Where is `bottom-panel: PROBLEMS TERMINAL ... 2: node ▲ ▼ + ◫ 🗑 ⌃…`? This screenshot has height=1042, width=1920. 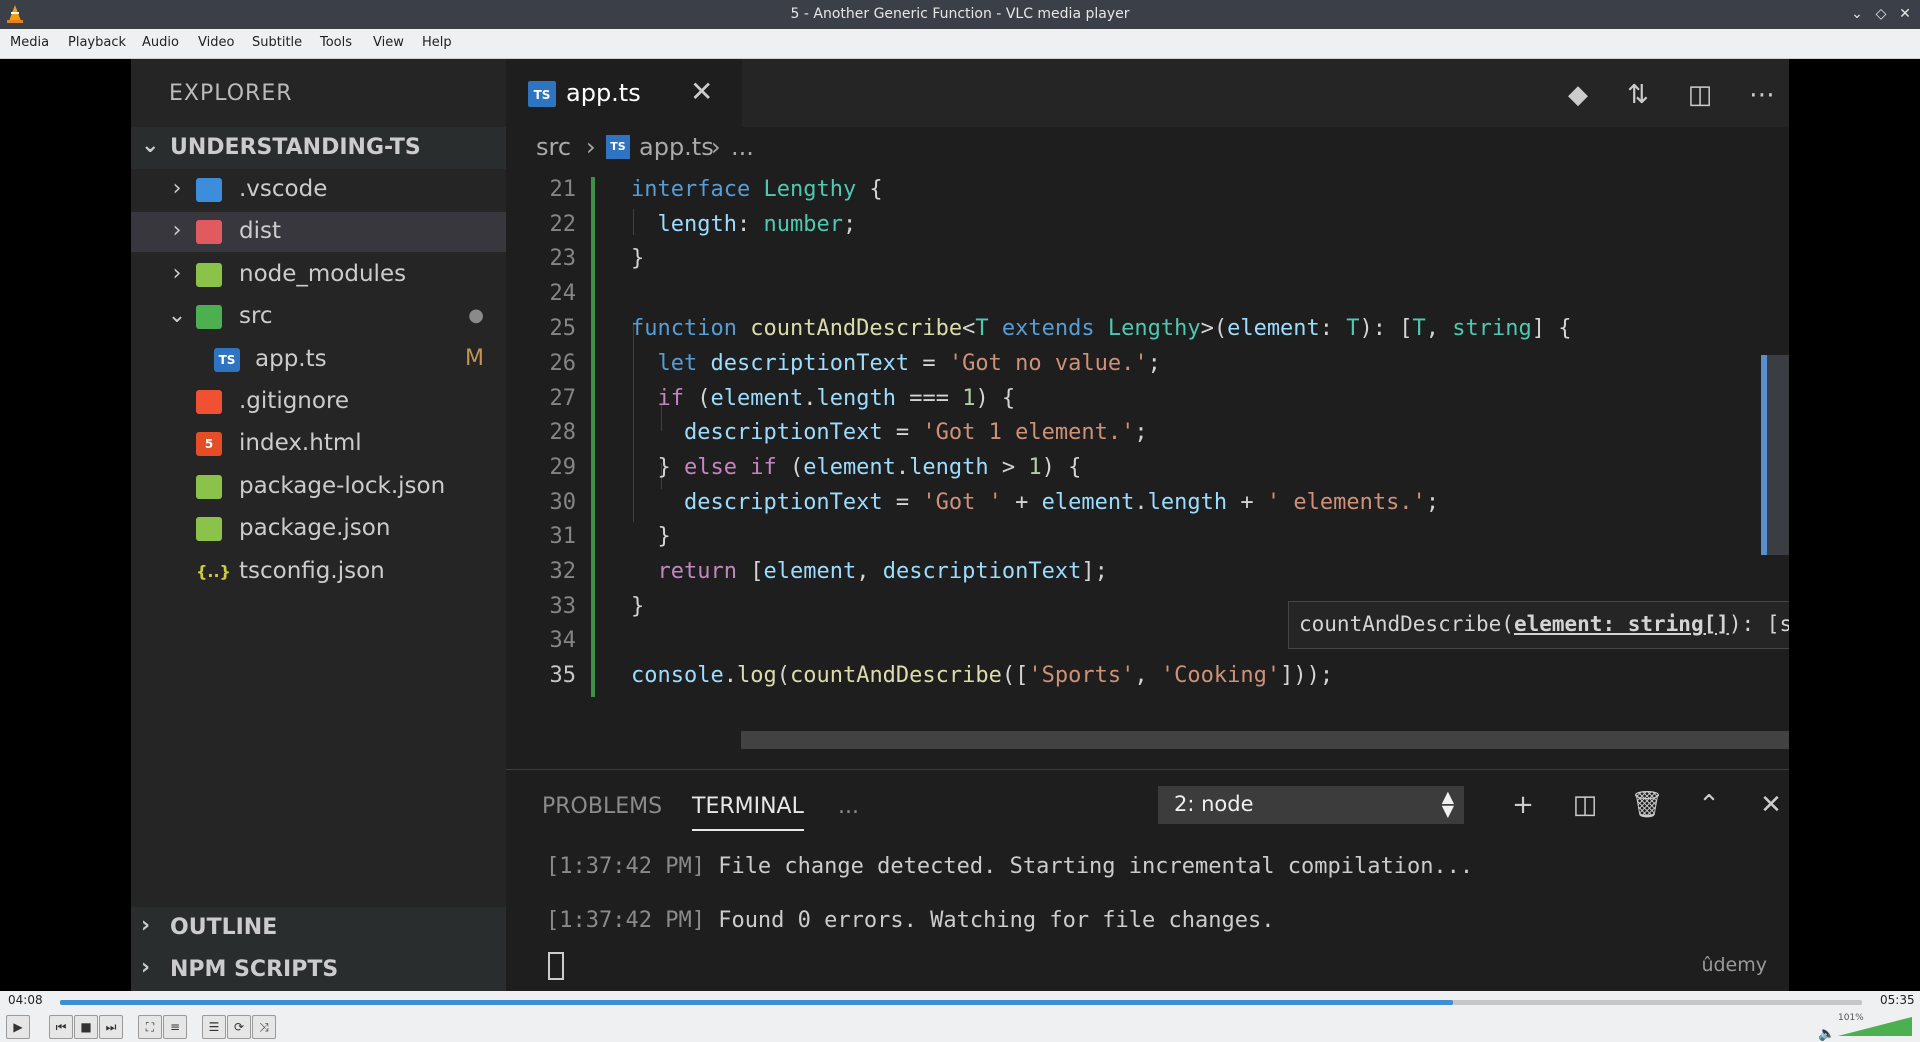
bottom-panel: PROBLEMS TERMINAL ... 2: node ▲ ▼ + ◫ 🗑 ⌃… is located at coordinates (1147, 880).